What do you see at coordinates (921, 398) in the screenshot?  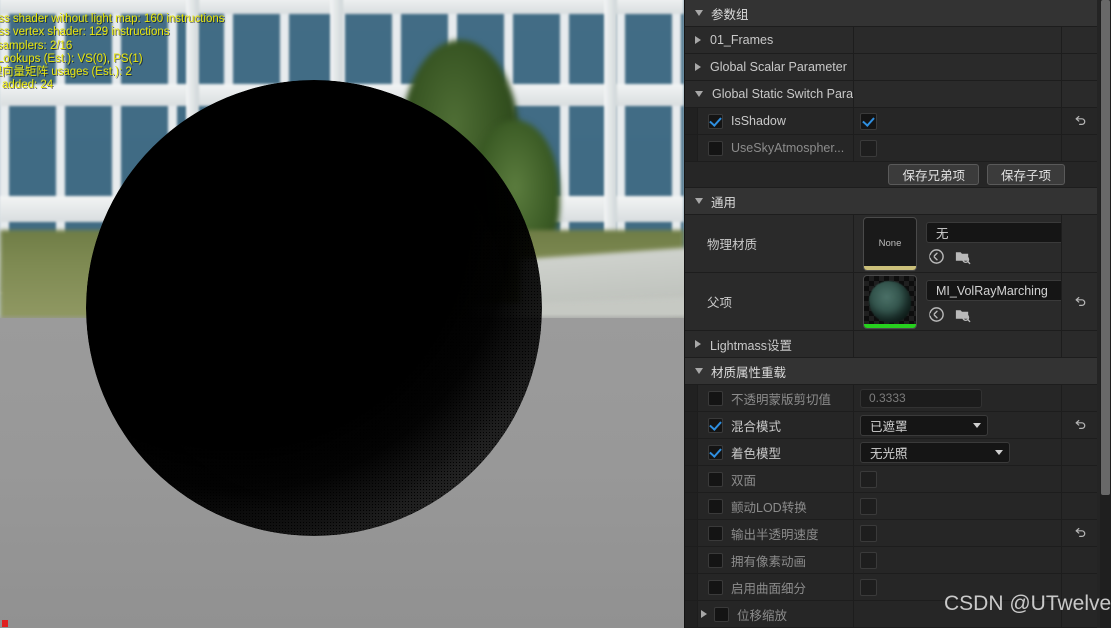 I see `opacity-mask-clip-value-input: 0.3333` at bounding box center [921, 398].